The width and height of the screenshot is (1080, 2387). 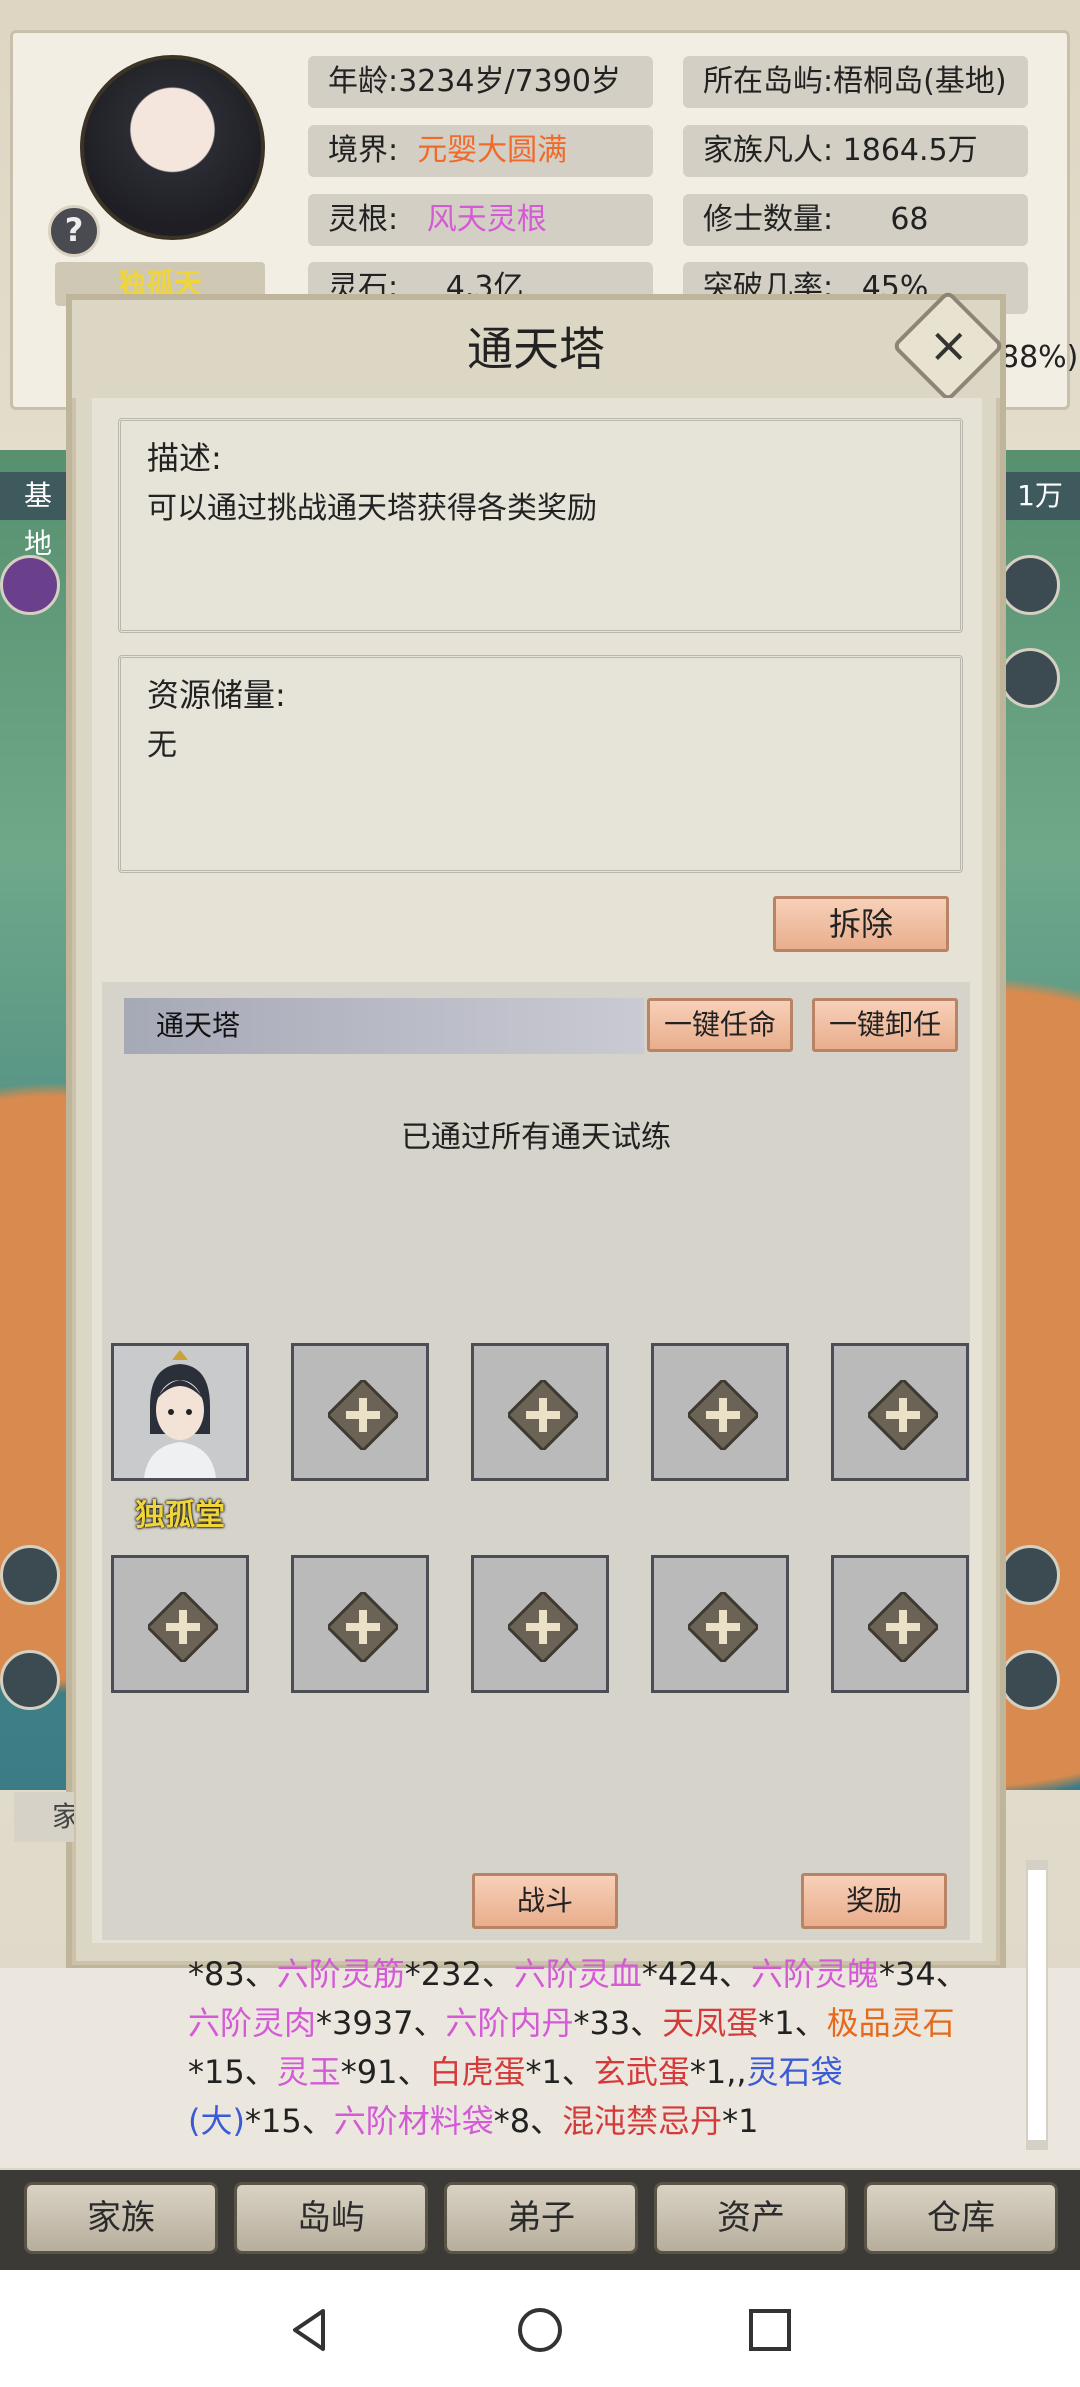 I want to click on root-label: 灵根:, so click(x=363, y=219).